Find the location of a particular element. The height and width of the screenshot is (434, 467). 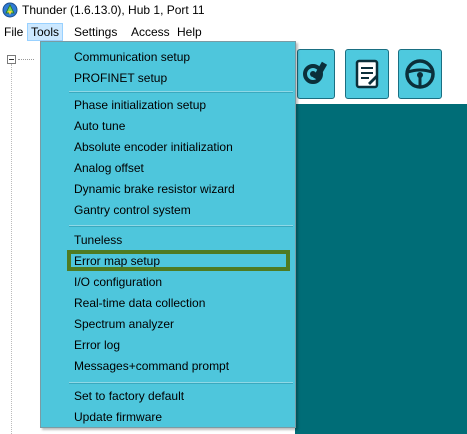

menu-item-update-firmware: Update firmware is located at coordinates (118, 417).